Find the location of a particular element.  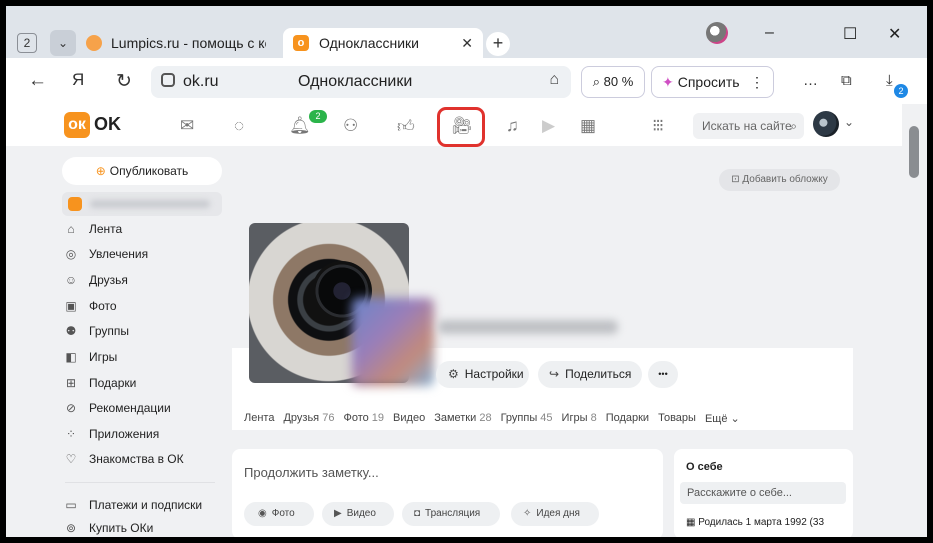

sidebar-item-games: ◧ Игры is located at coordinates (89, 357).